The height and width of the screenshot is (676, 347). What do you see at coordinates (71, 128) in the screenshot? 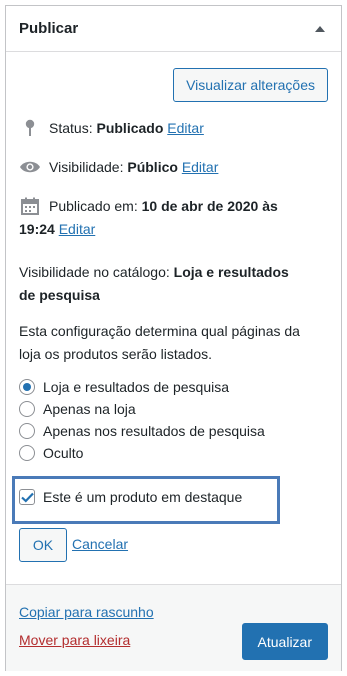
I see `status-label: Status:` at bounding box center [71, 128].